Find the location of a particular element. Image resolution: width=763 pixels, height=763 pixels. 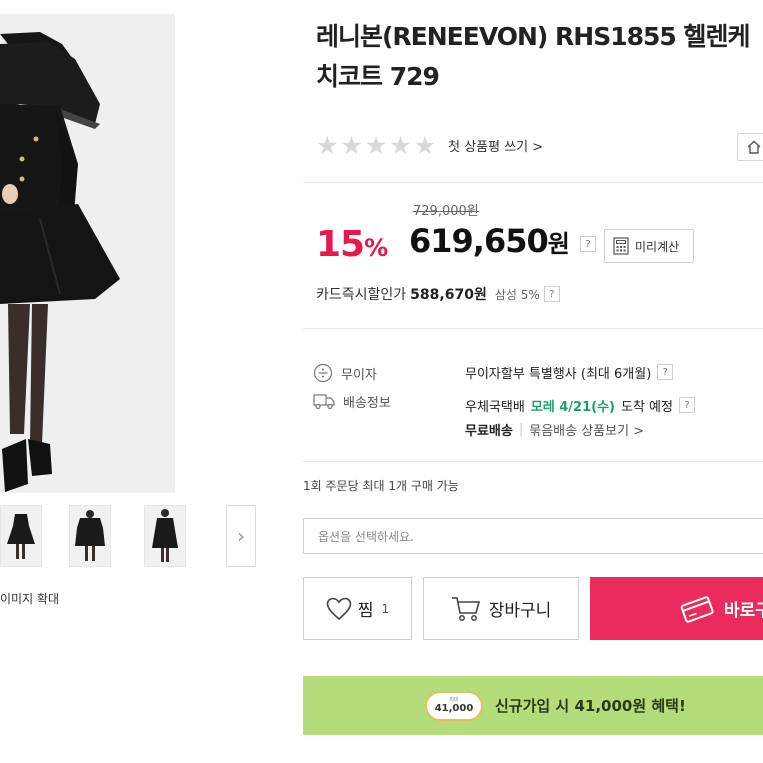

purchase-limit-text: 1회 주문당 최대 1개 구매 가능 is located at coordinates (381, 486).